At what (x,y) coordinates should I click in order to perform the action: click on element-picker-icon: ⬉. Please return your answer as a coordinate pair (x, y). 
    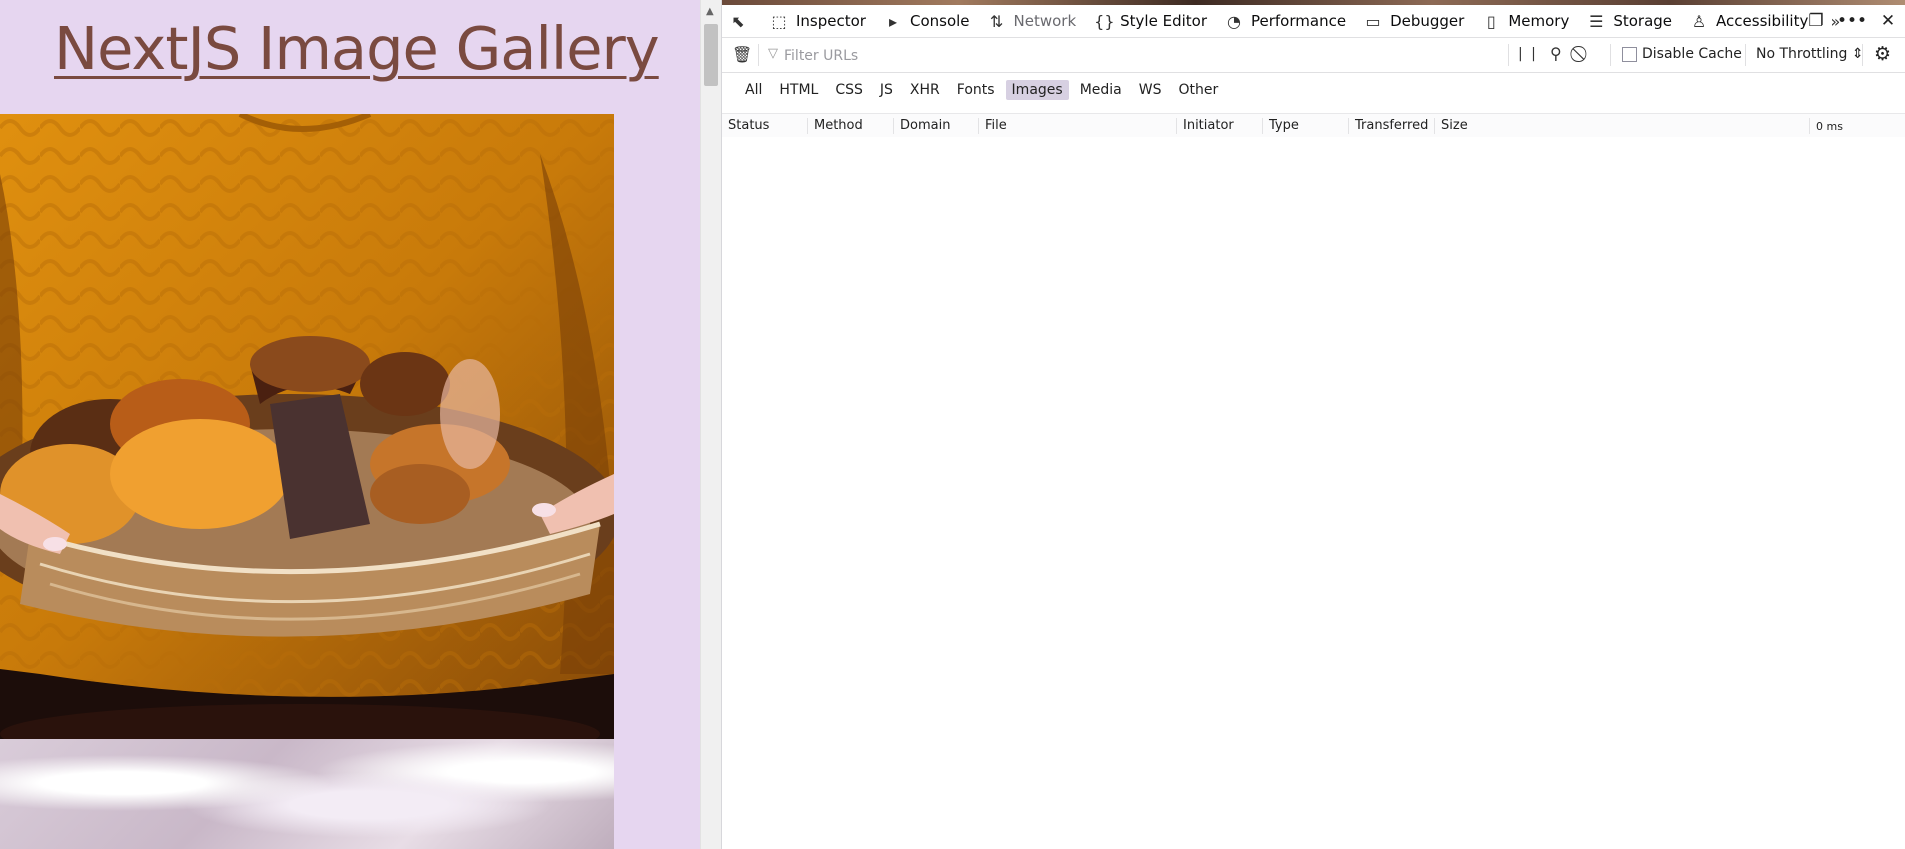
    Looking at the image, I should click on (738, 21).